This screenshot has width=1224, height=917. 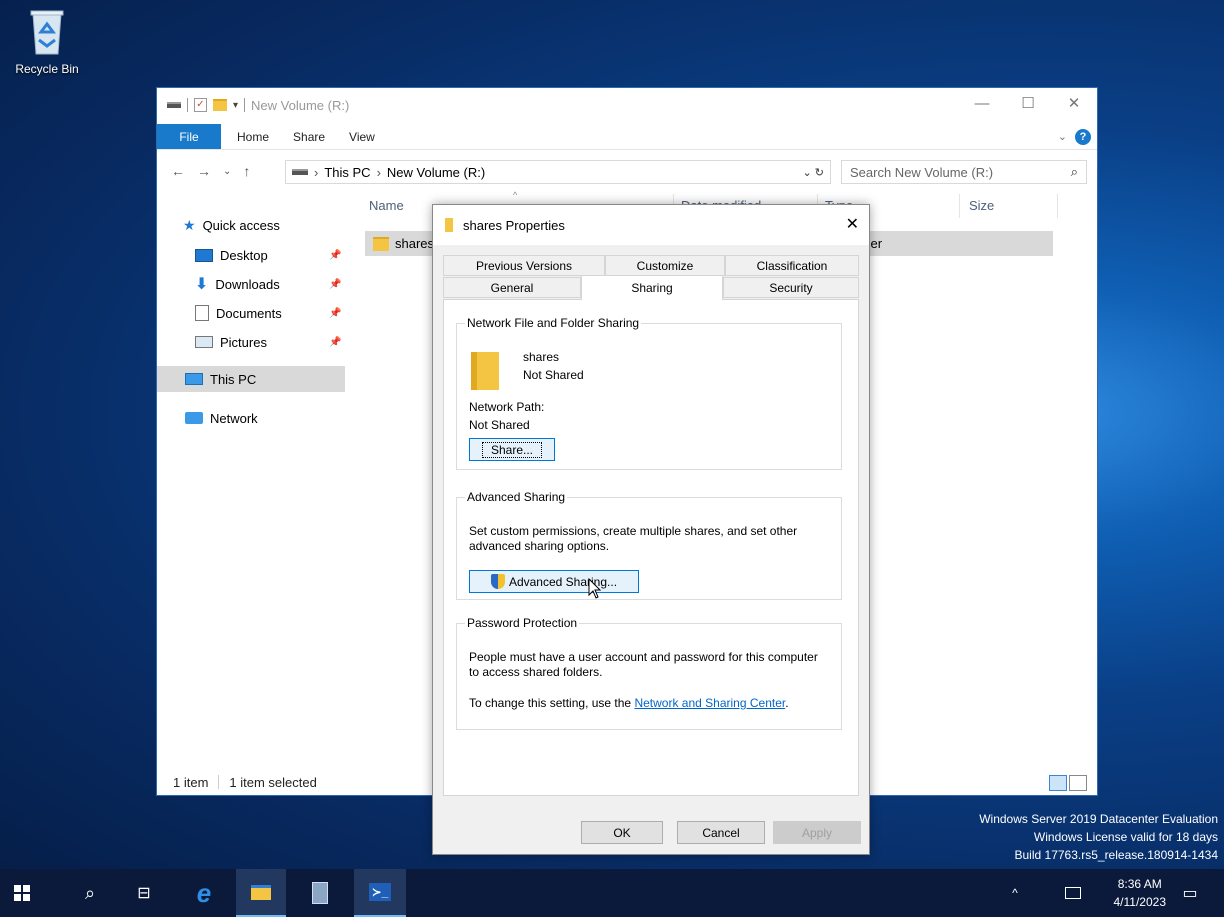 I want to click on tab-customize: Customize, so click(x=665, y=265).